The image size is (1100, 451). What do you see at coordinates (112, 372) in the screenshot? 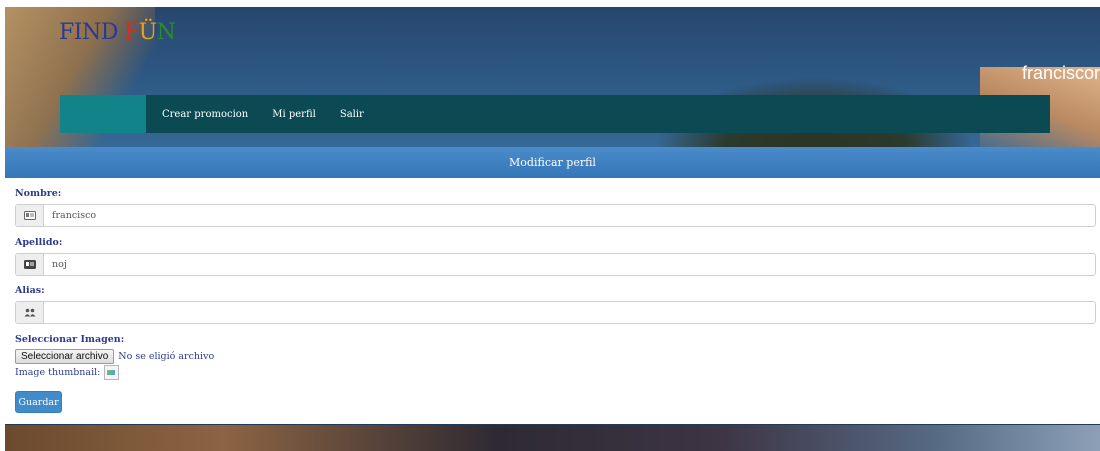
I see `broken-image-icon` at bounding box center [112, 372].